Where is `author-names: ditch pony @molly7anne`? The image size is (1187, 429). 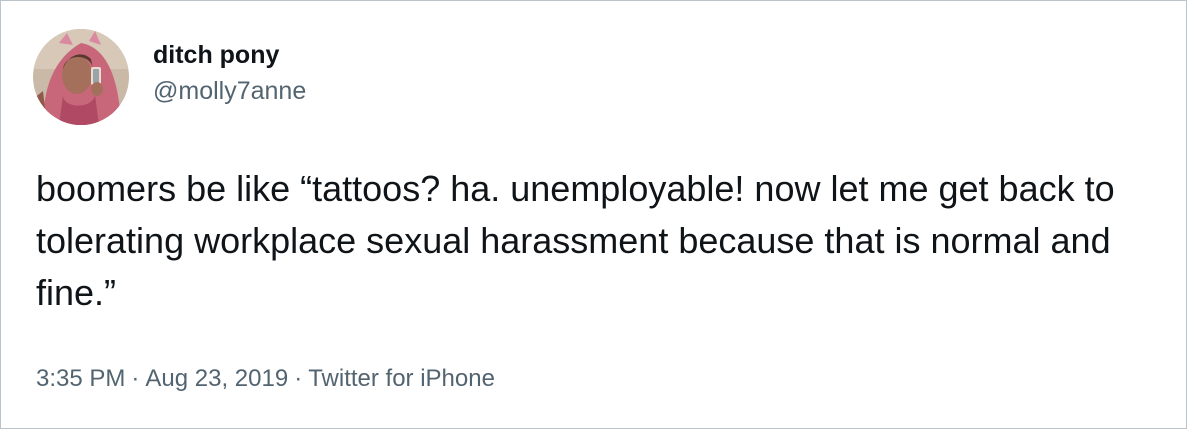
author-names: ditch pony @molly7anne is located at coordinates (229, 73).